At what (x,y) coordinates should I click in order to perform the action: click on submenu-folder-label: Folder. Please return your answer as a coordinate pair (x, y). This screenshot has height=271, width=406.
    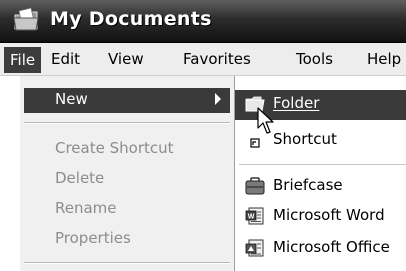
    Looking at the image, I should click on (296, 103).